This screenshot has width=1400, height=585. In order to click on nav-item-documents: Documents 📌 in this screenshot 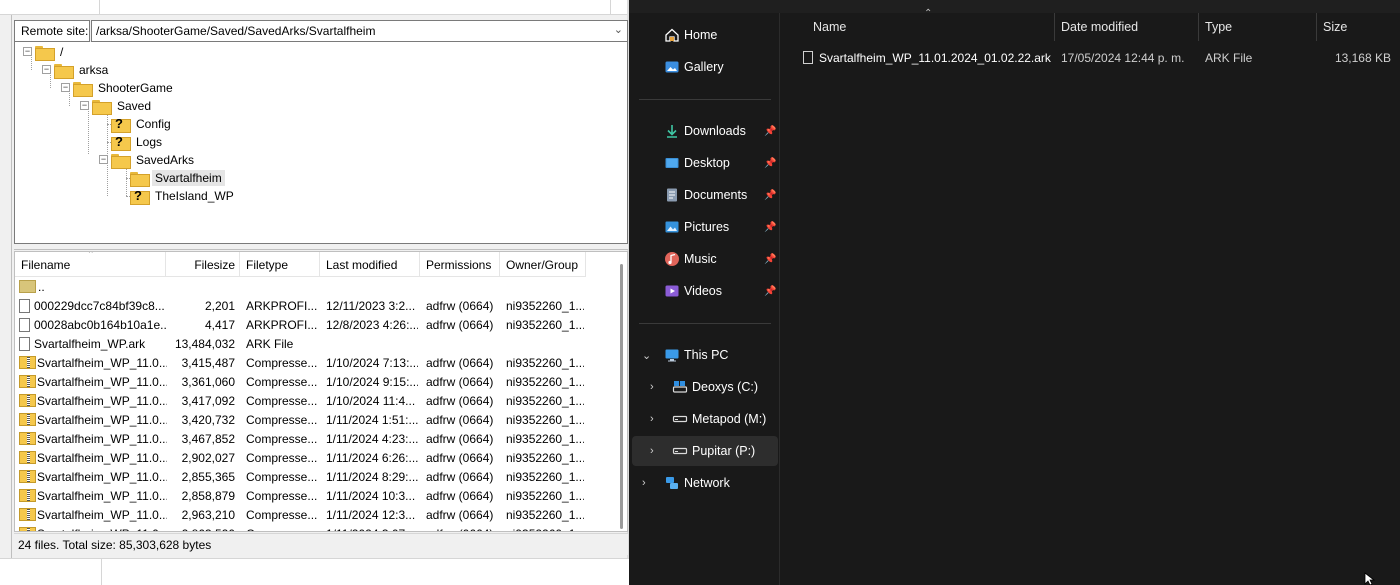, I will do `click(705, 195)`.